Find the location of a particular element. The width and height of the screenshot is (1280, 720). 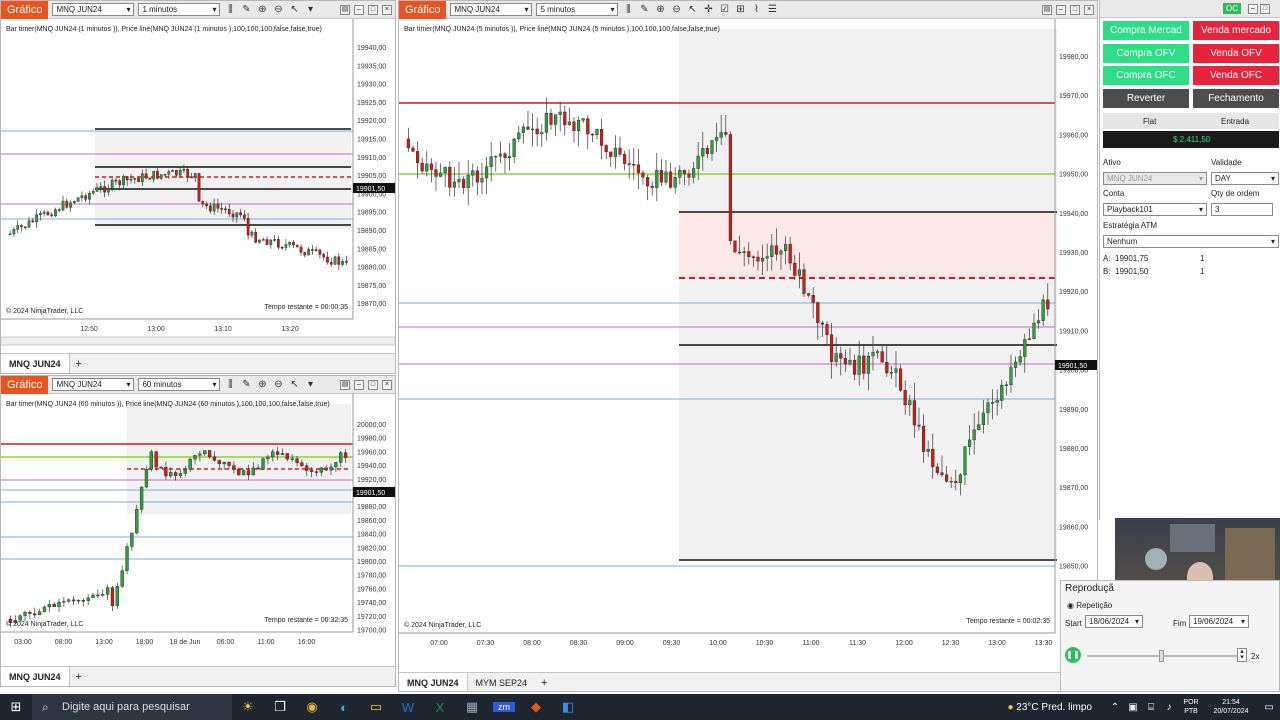

list-icon: ☰ is located at coordinates (772, 9).